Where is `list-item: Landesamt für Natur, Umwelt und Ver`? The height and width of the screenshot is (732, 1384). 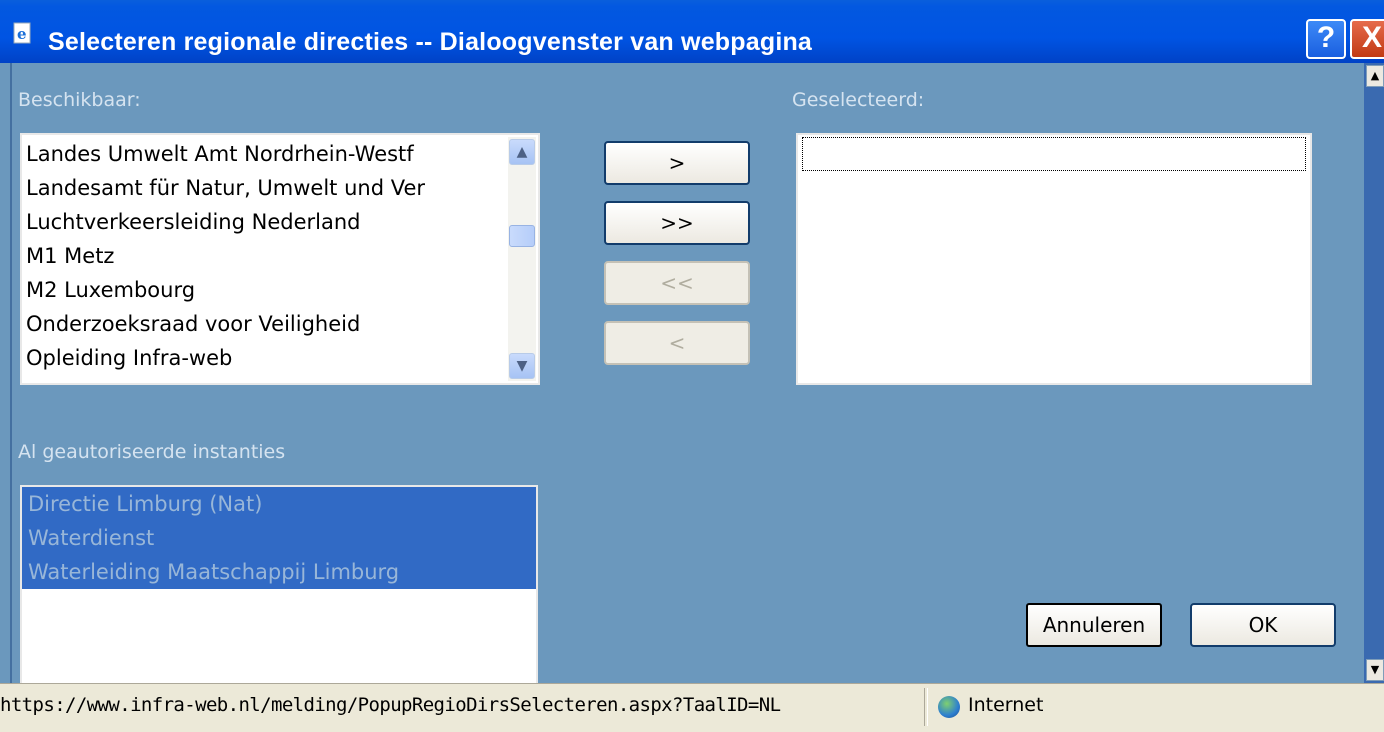 list-item: Landesamt für Natur, Umwelt und Ver is located at coordinates (264, 188).